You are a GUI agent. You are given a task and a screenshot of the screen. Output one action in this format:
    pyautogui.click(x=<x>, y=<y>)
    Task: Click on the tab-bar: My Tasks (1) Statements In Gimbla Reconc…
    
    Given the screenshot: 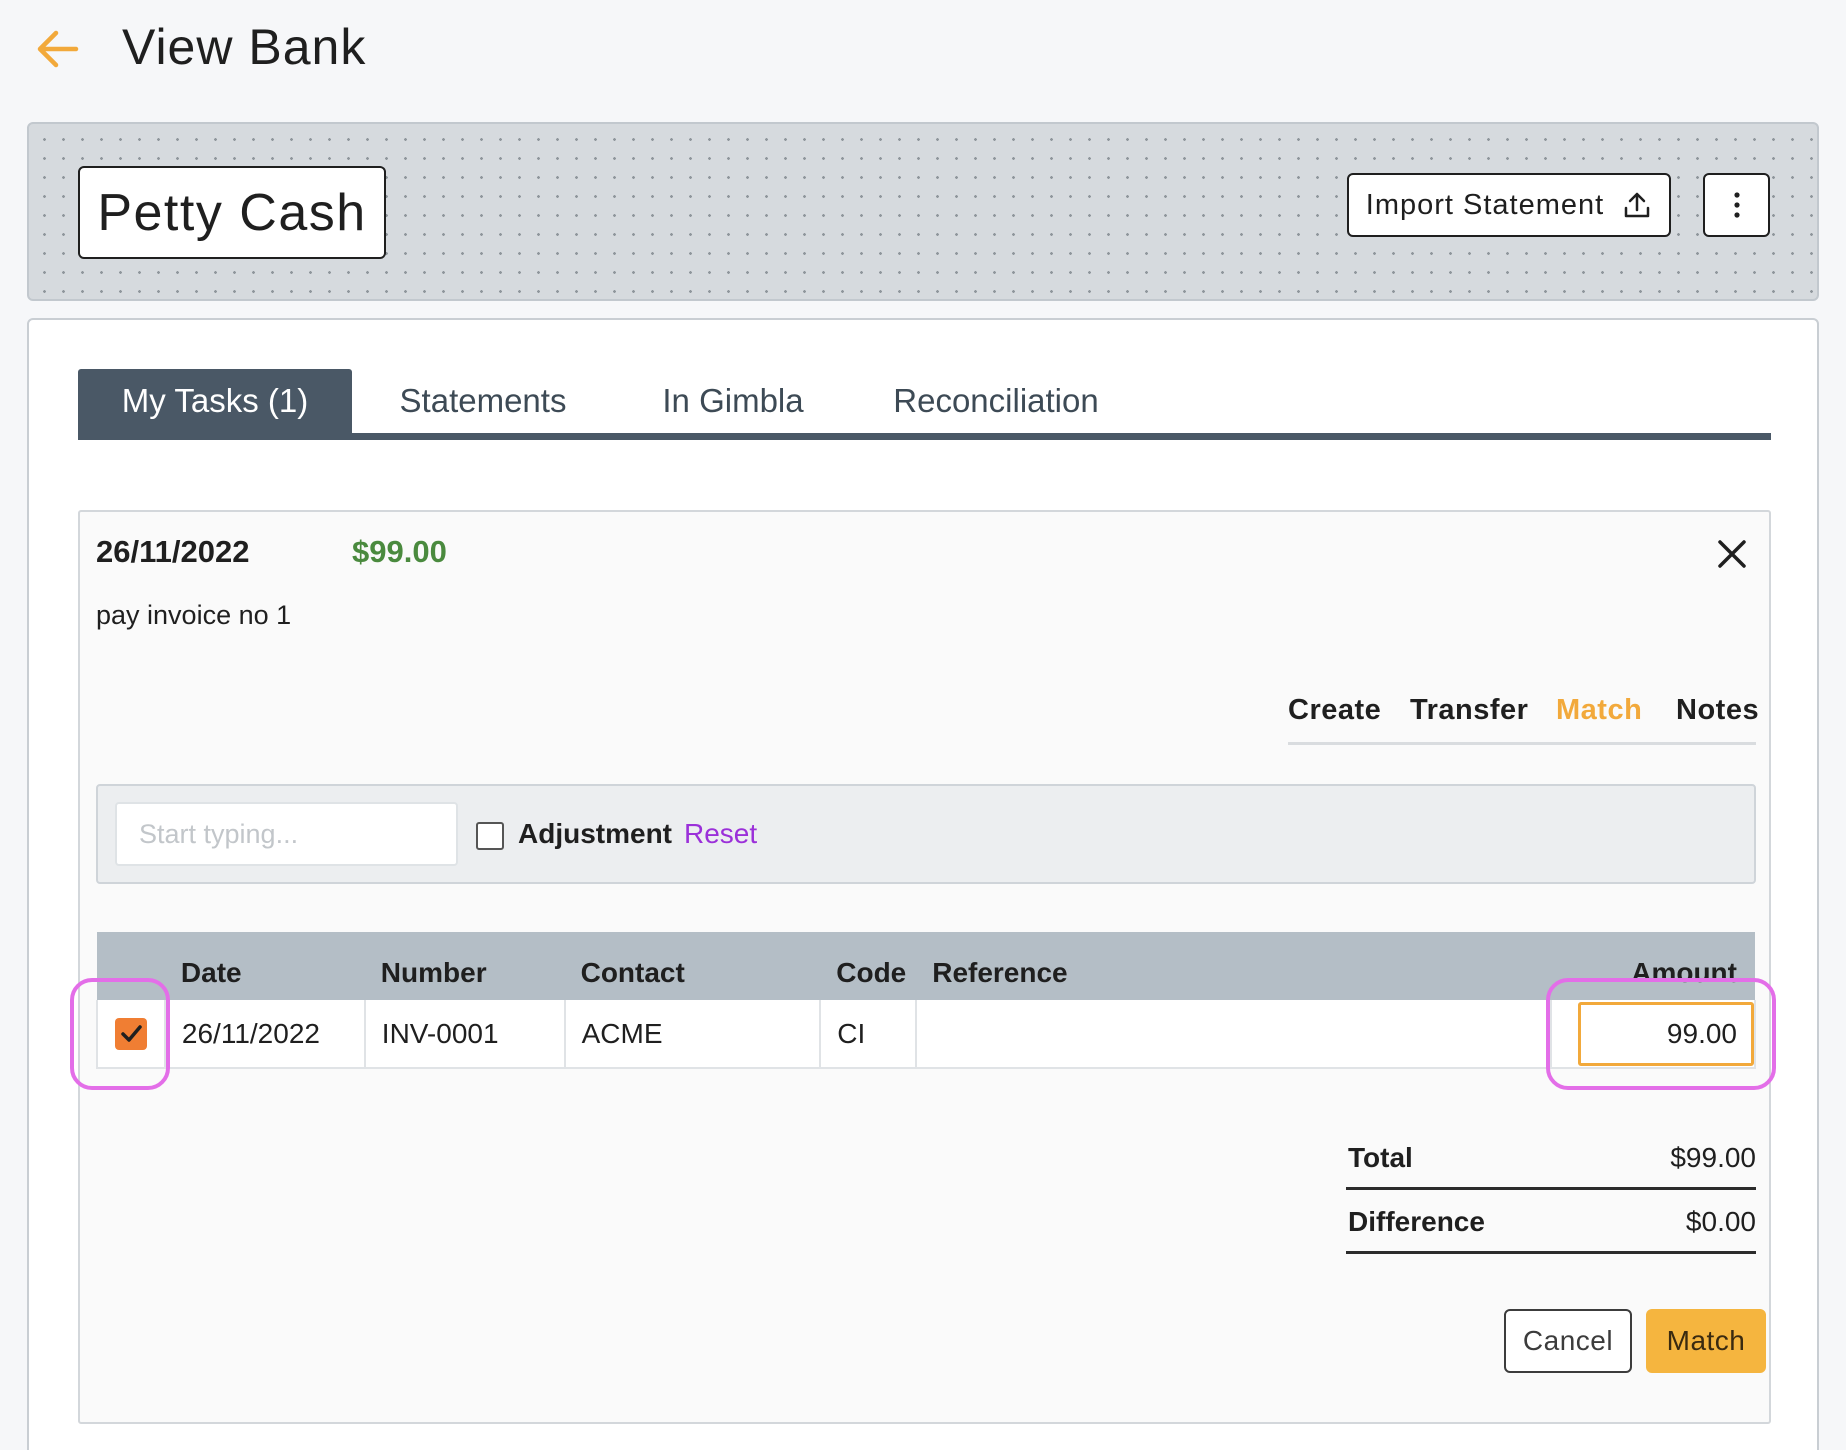 What is the action you would take?
    pyautogui.click(x=924, y=407)
    